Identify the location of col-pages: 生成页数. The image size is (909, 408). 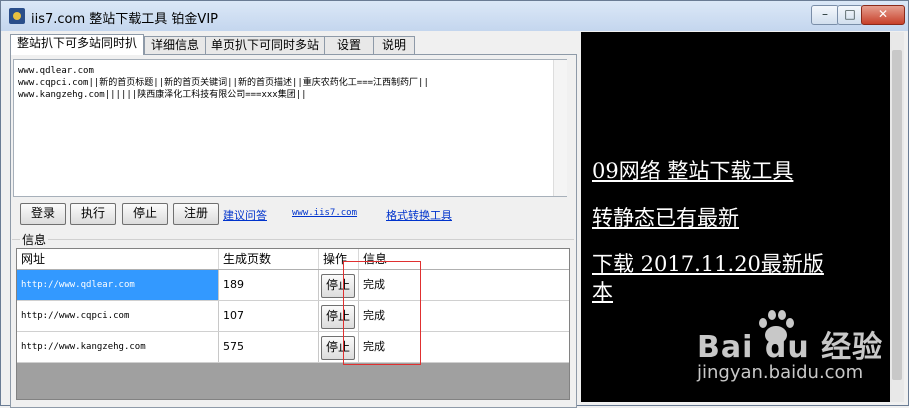
(269, 259).